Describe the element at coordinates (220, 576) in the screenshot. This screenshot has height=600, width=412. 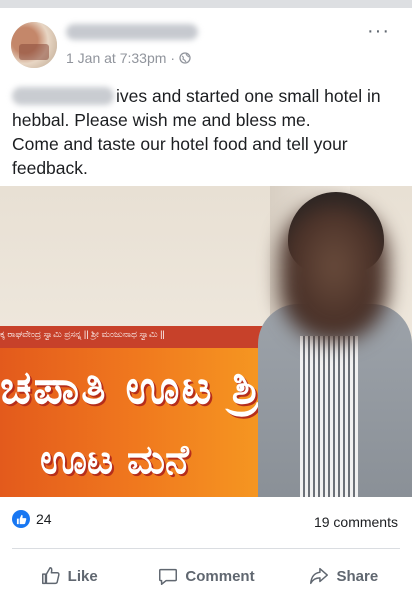
I see `comment-label: Comment` at that location.